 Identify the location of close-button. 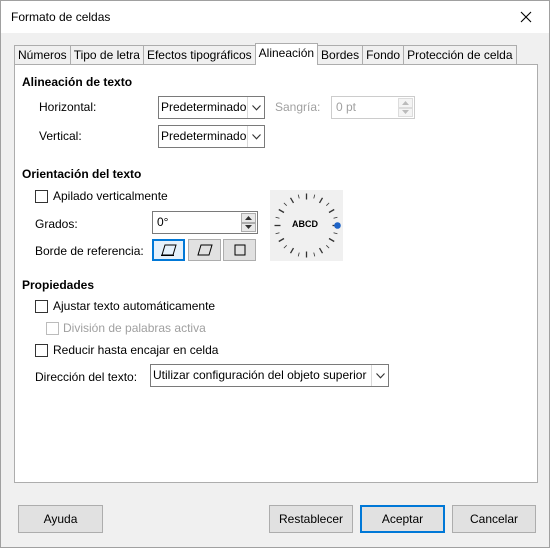
(526, 17).